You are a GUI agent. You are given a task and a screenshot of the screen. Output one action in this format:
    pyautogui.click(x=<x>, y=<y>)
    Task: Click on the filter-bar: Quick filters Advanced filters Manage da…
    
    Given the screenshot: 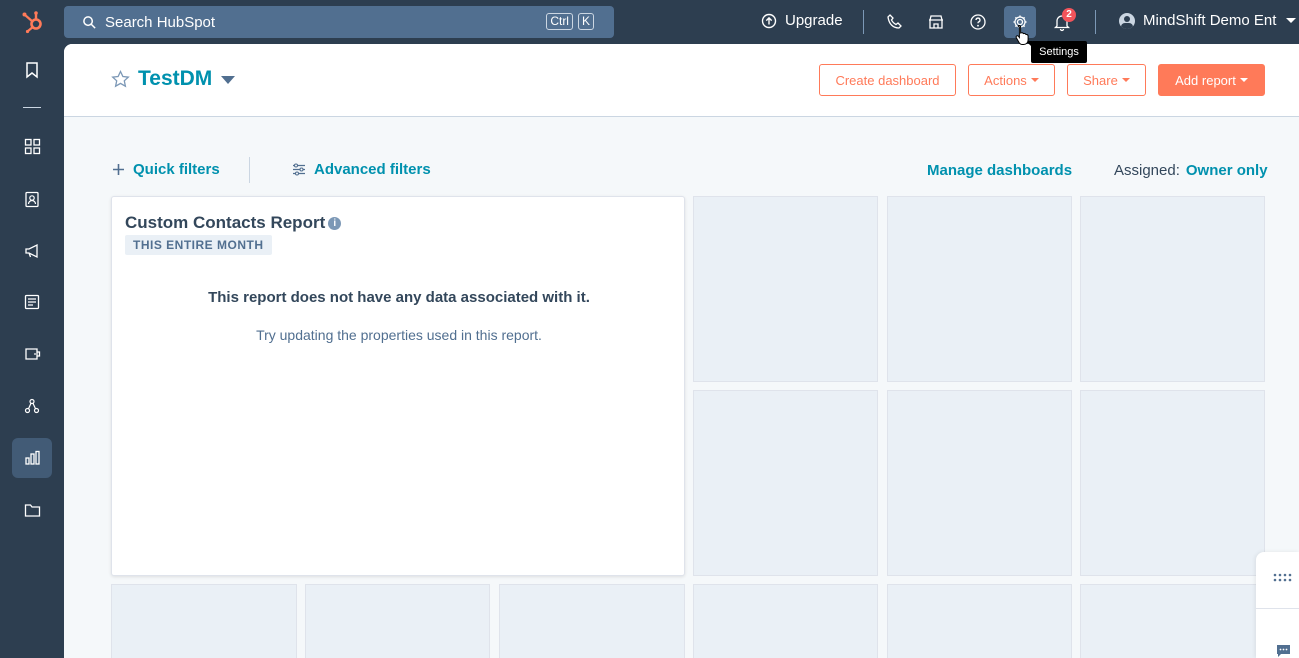 What is the action you would take?
    pyautogui.click(x=681, y=170)
    